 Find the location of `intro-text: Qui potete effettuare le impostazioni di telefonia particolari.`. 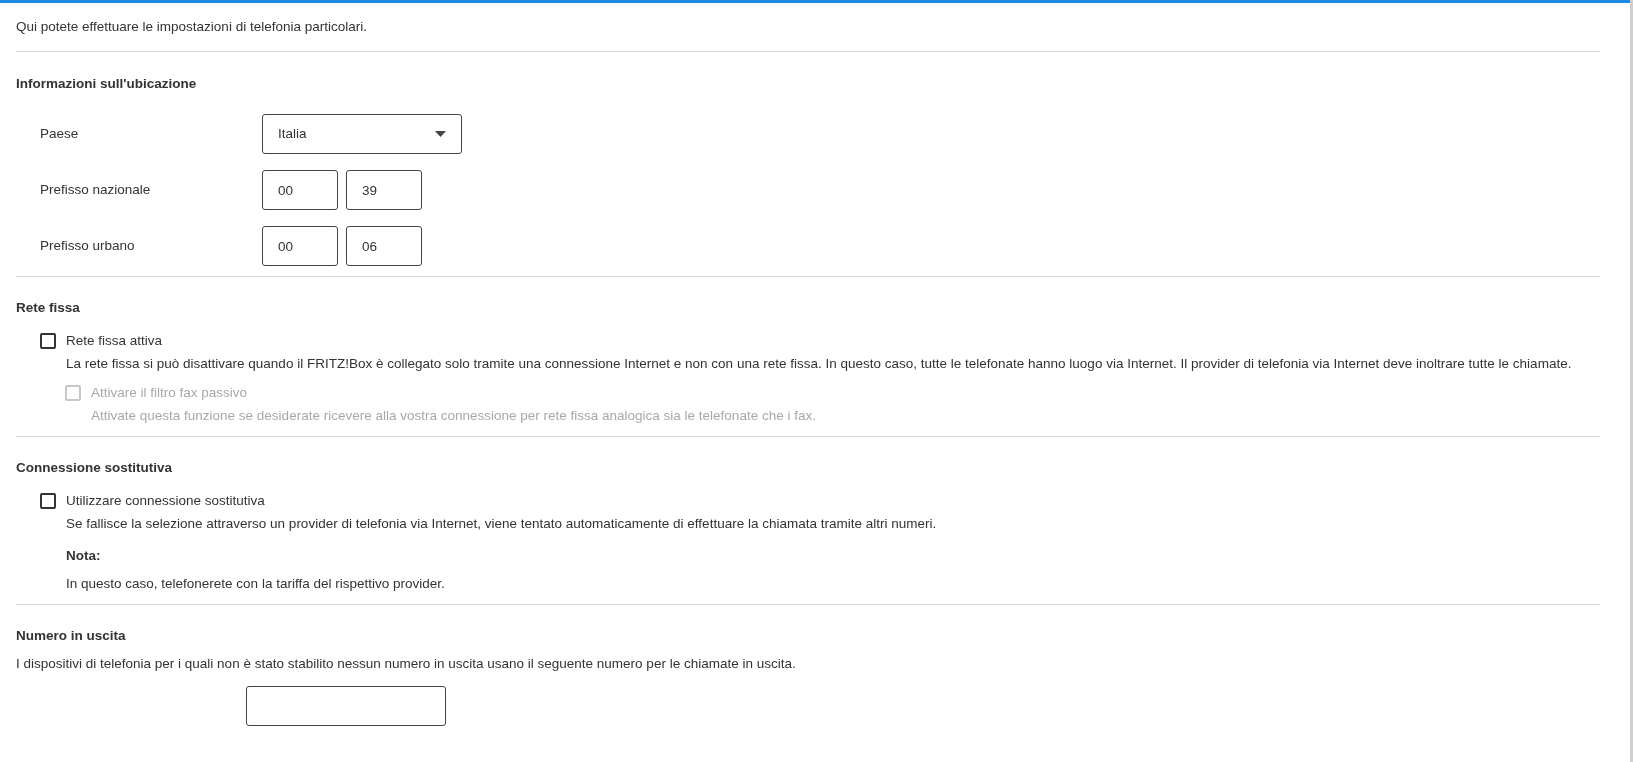

intro-text: Qui potete effettuare le impostazioni di telefonia particolari. is located at coordinates (192, 26).